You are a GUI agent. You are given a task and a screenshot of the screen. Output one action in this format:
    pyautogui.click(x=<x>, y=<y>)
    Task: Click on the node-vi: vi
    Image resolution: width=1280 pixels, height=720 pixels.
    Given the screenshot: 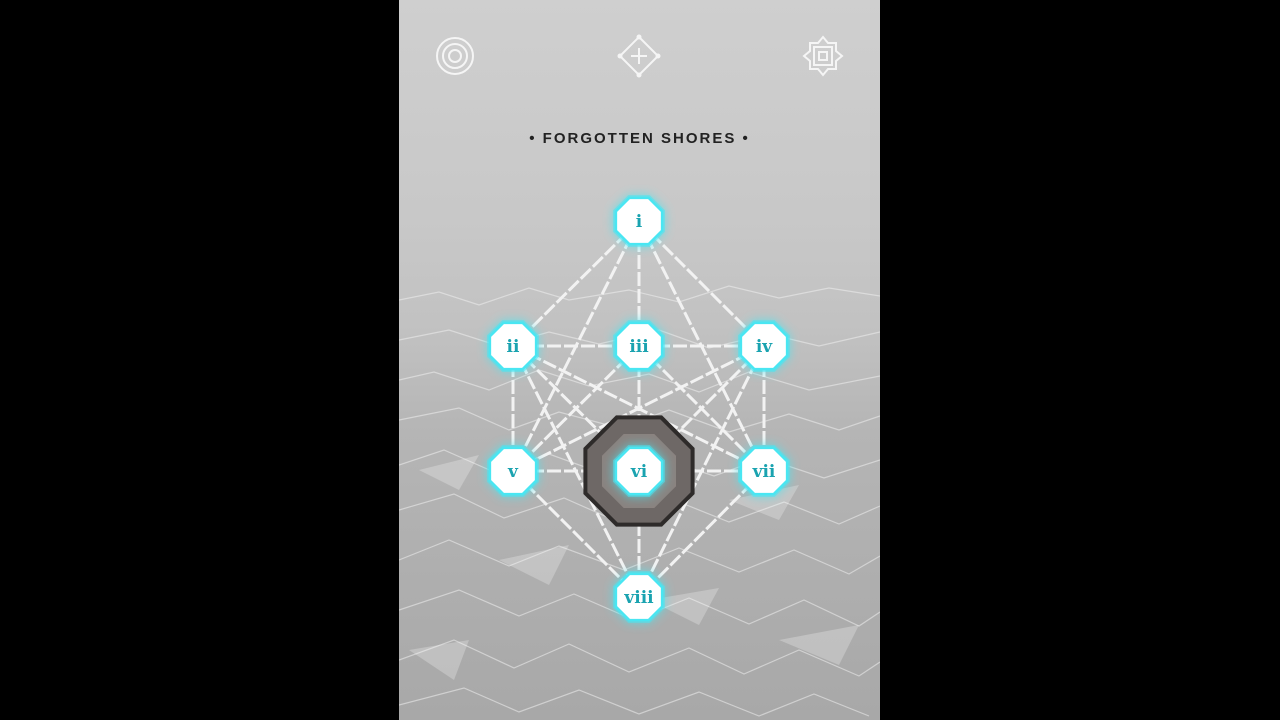 What is the action you would take?
    pyautogui.click(x=639, y=471)
    